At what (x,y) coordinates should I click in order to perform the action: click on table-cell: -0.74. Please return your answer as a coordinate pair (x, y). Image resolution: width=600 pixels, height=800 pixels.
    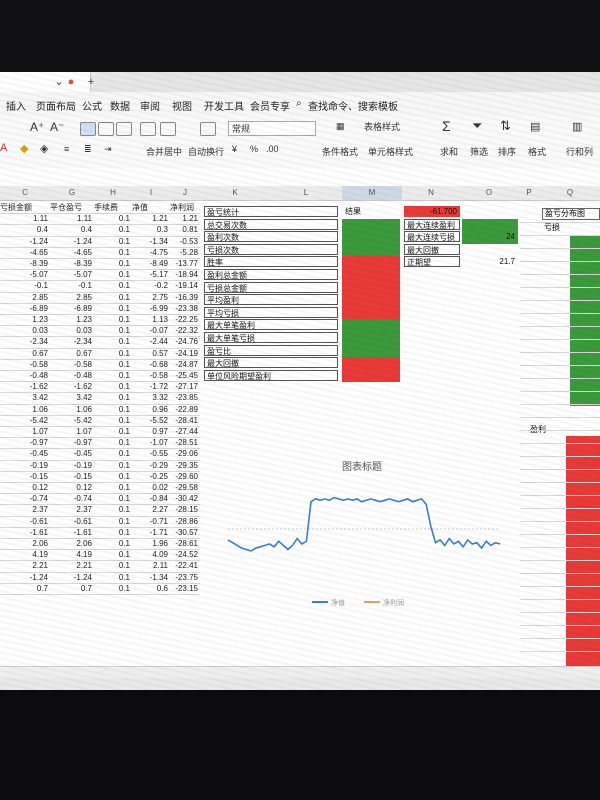
    Looking at the image, I should click on (71, 498).